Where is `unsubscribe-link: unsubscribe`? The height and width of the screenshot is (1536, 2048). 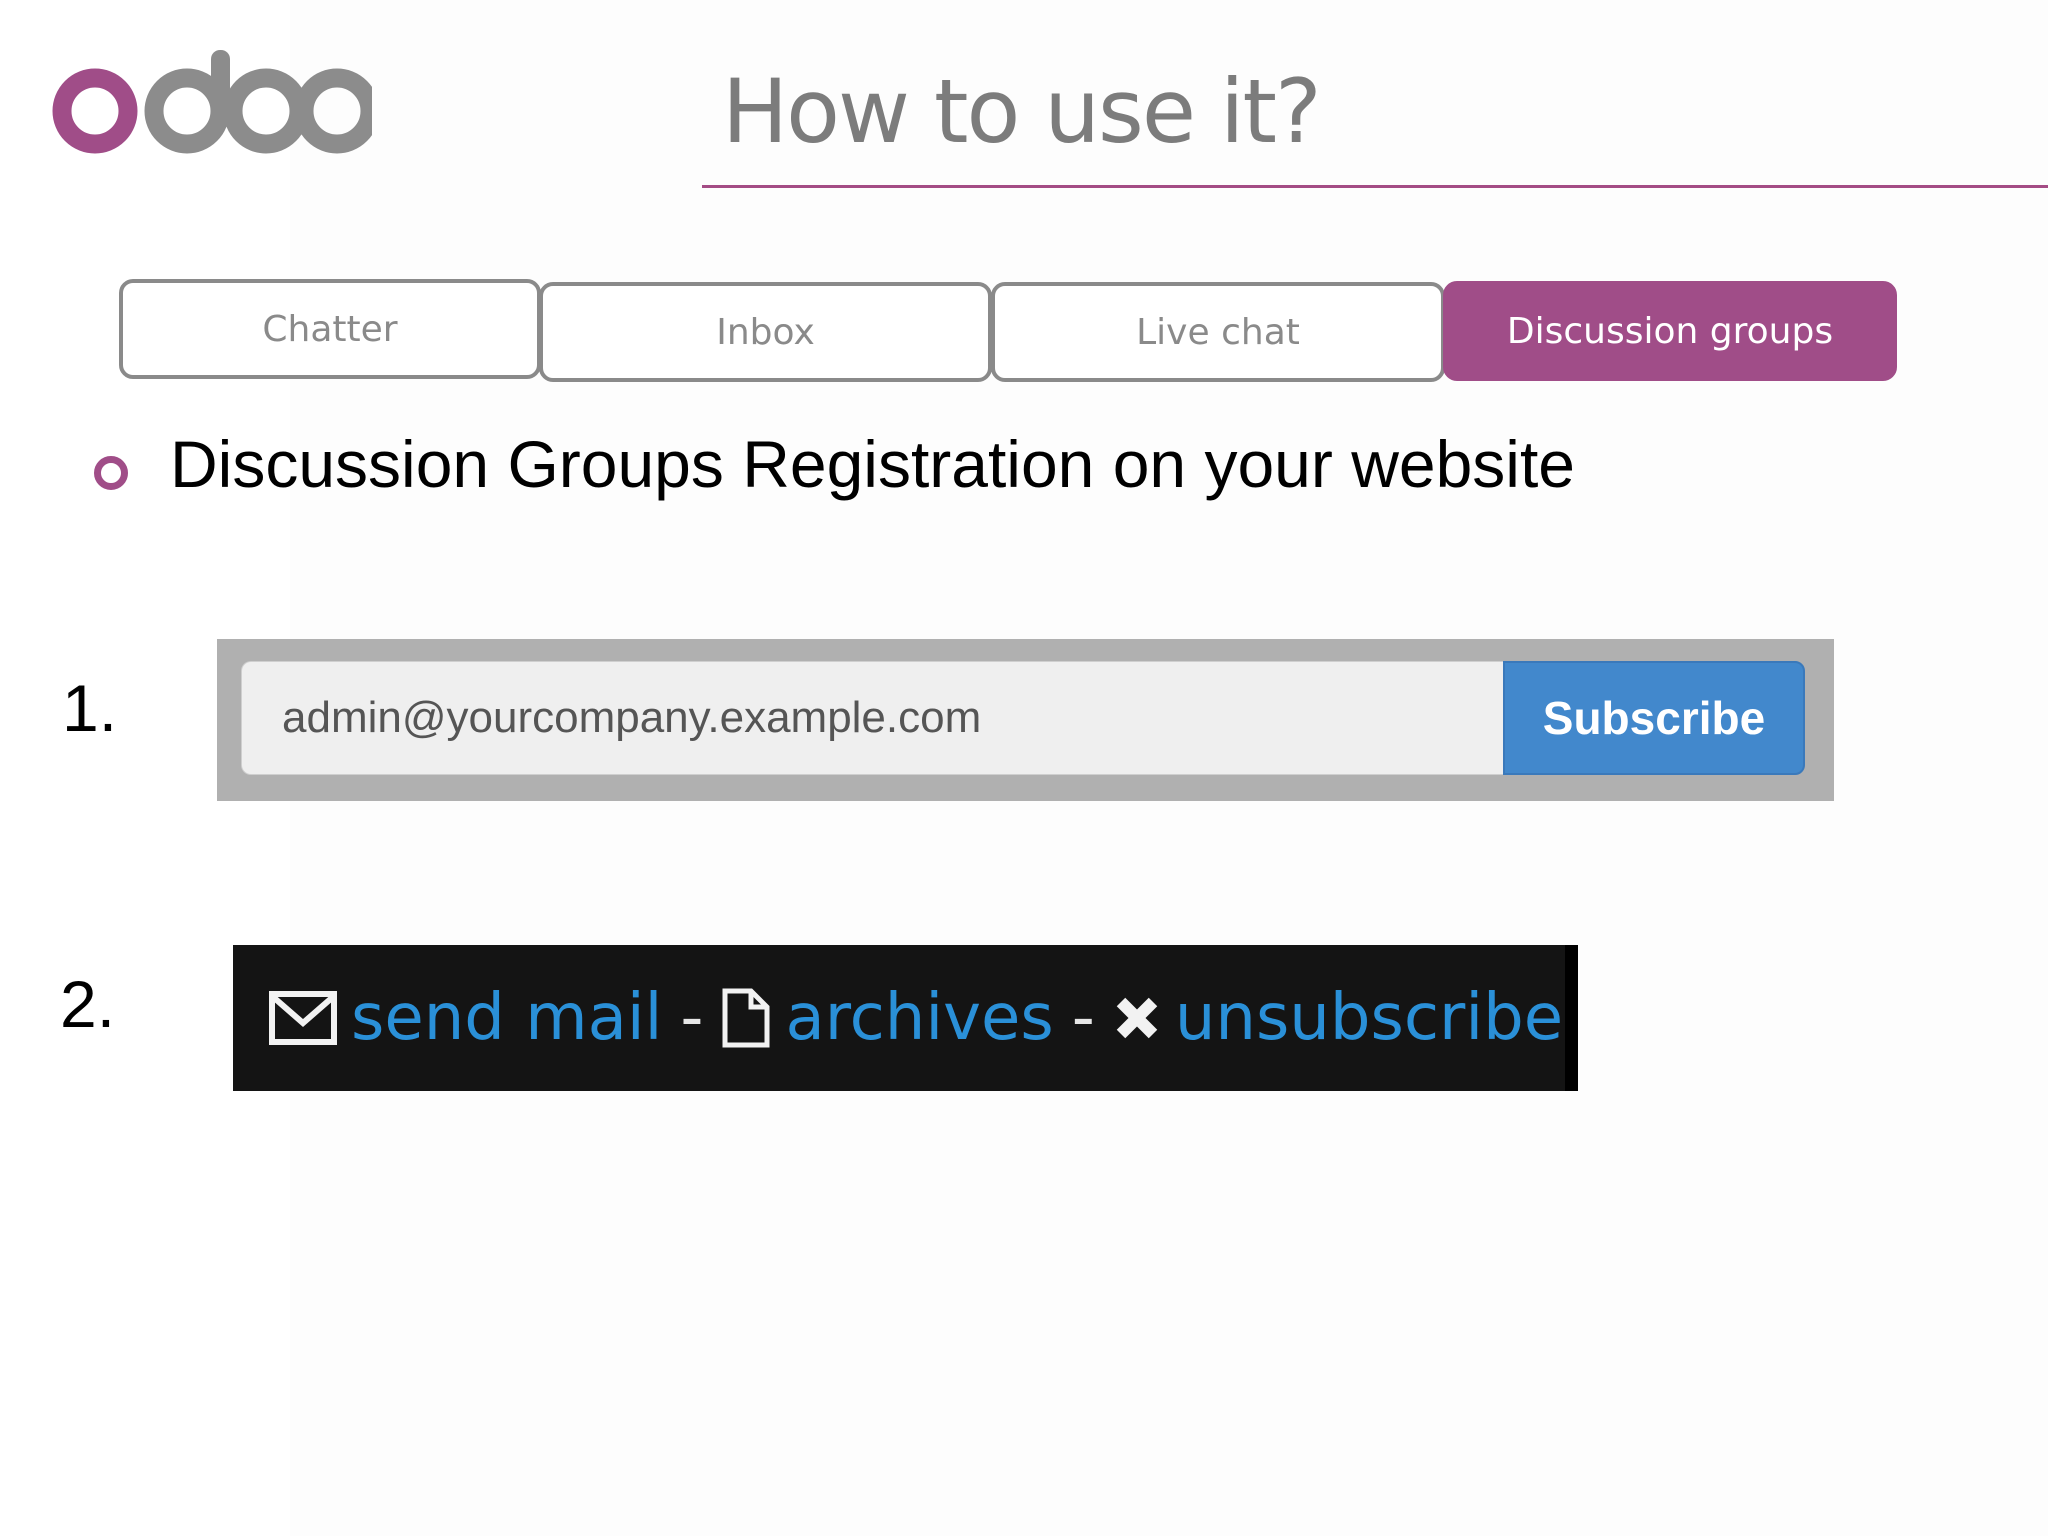 unsubscribe-link: unsubscribe is located at coordinates (1369, 1018).